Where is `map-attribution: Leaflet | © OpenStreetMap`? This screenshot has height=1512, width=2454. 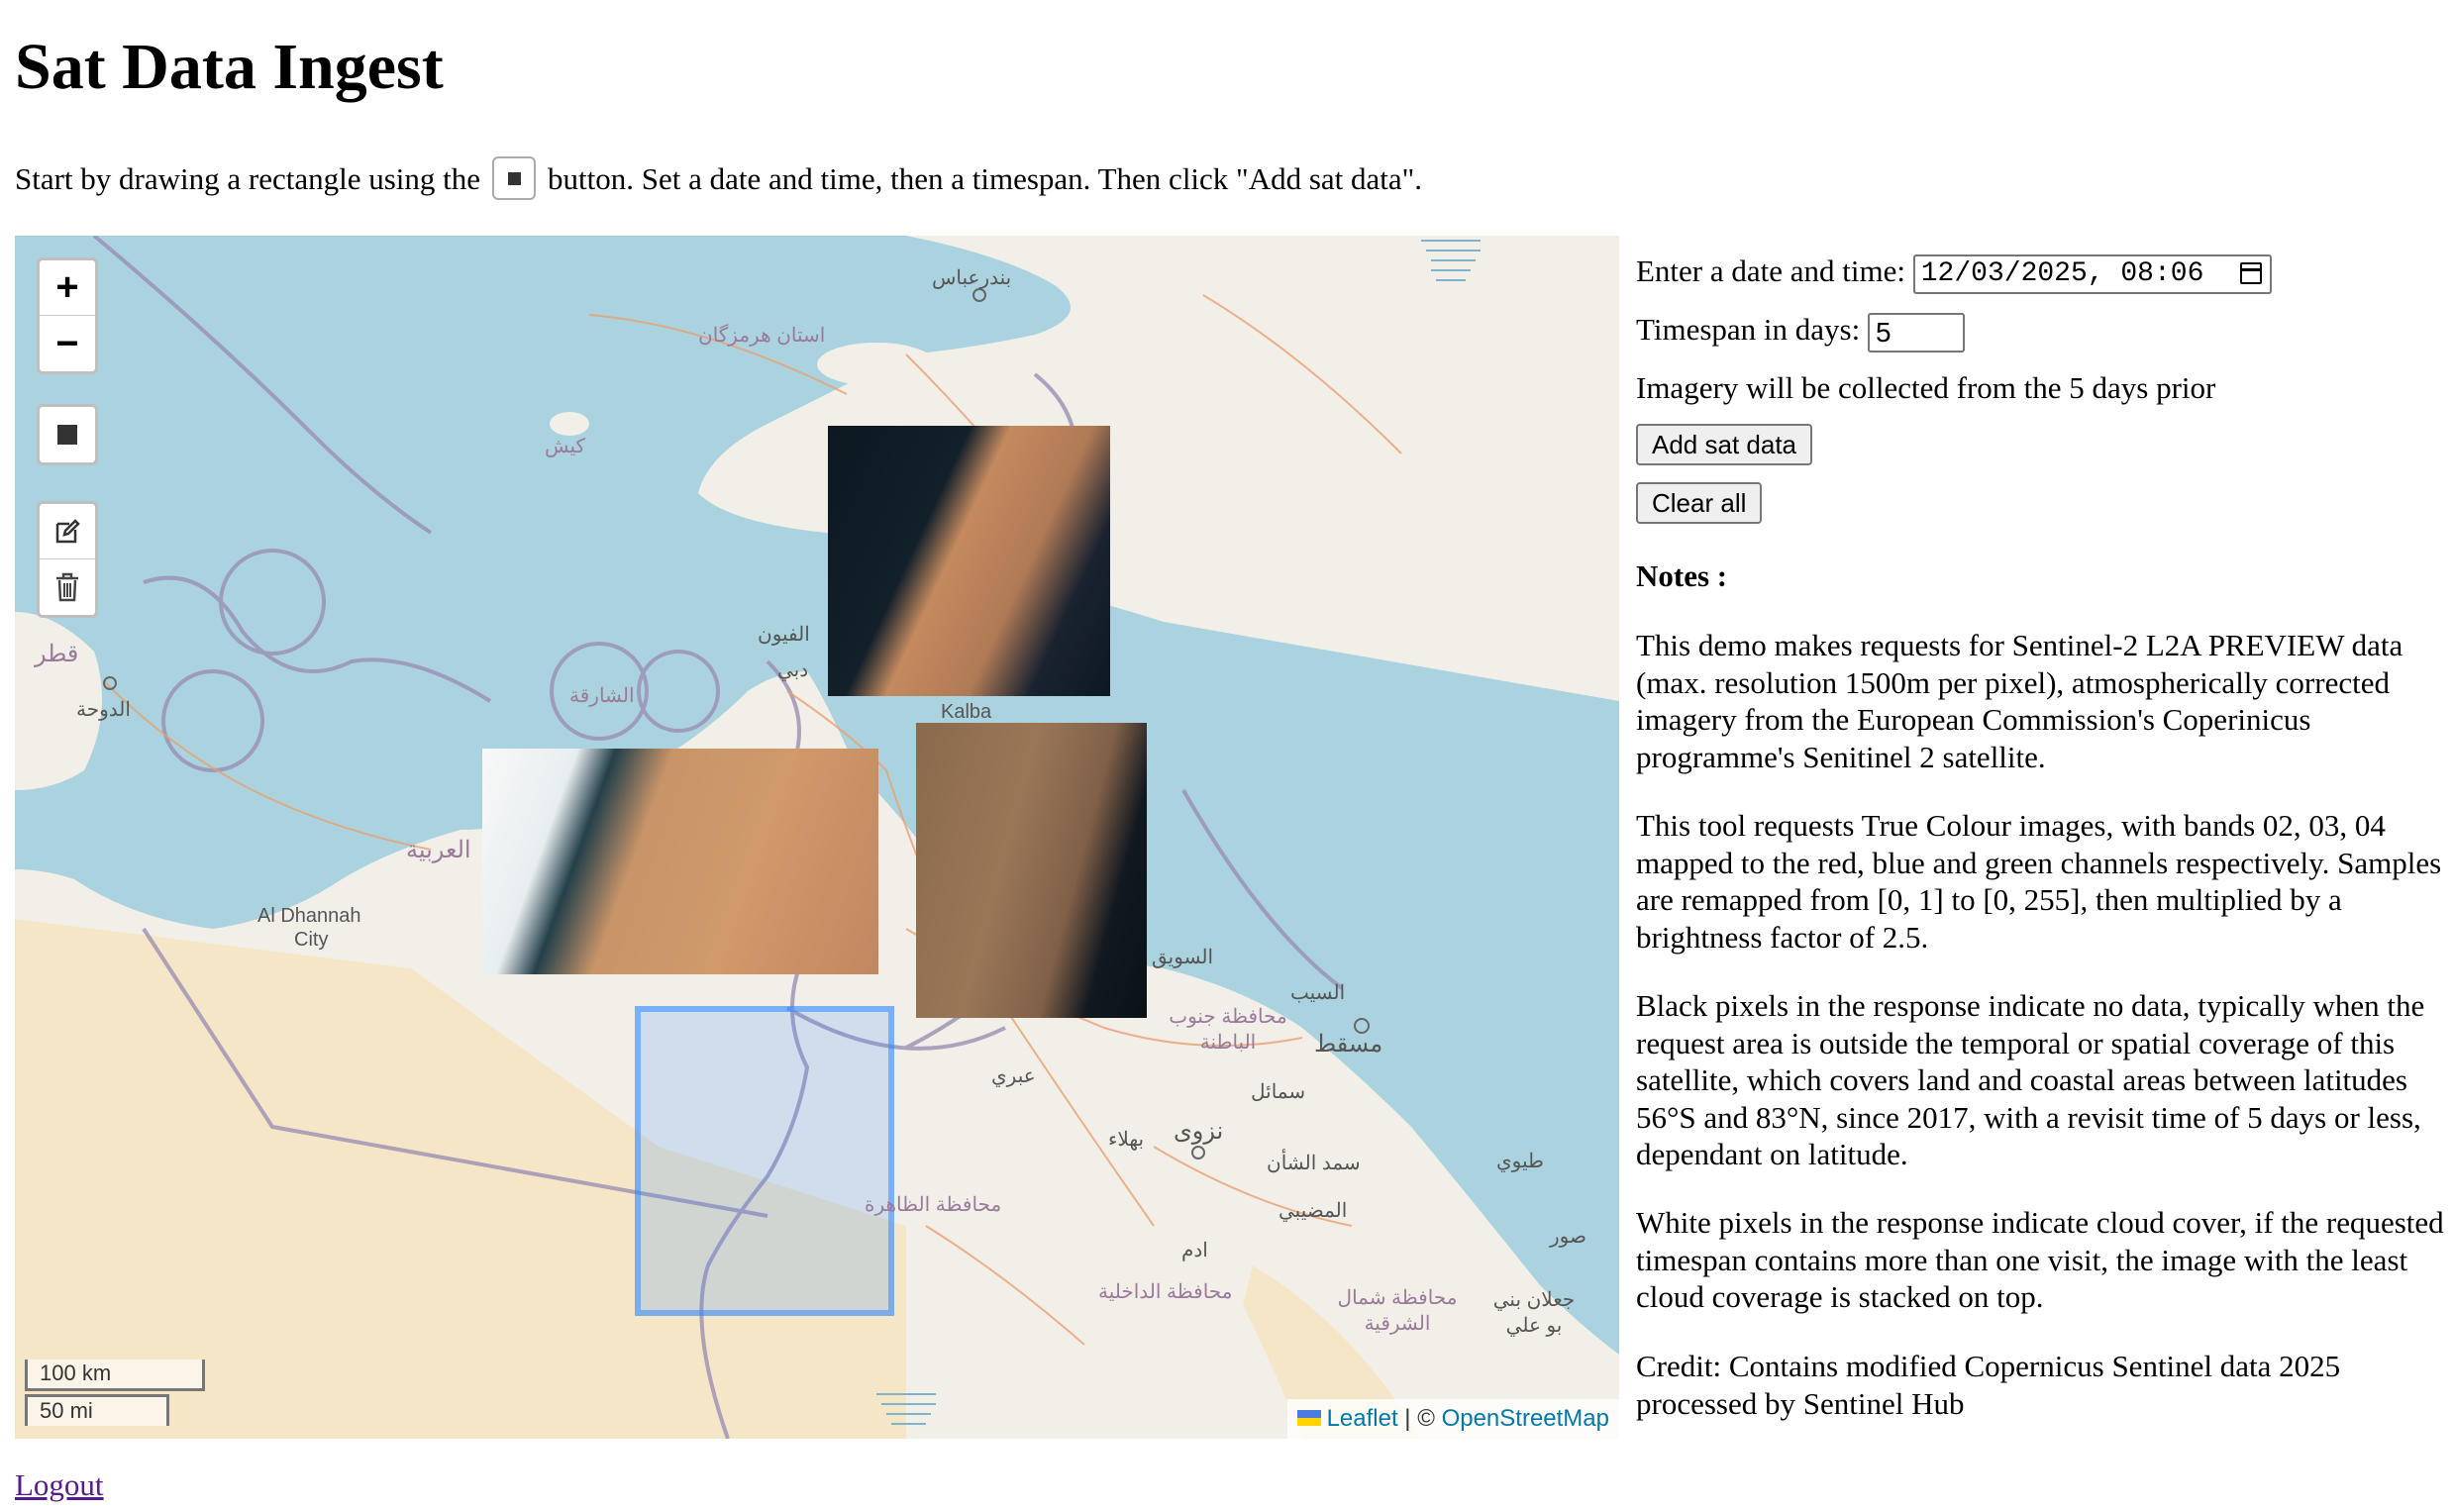
map-attribution: Leaflet | © OpenStreetMap is located at coordinates (1452, 1419).